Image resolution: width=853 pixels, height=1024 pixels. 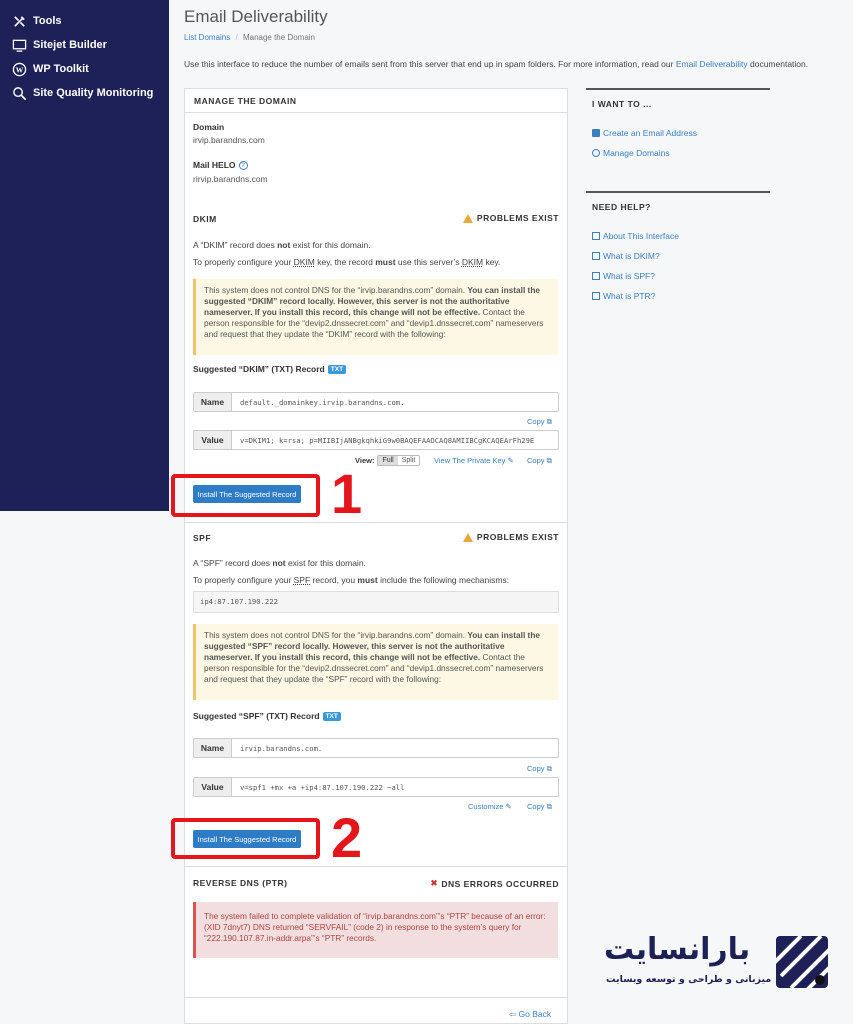 I want to click on dkim-name-copy: Copy ⧉, so click(x=539, y=422).